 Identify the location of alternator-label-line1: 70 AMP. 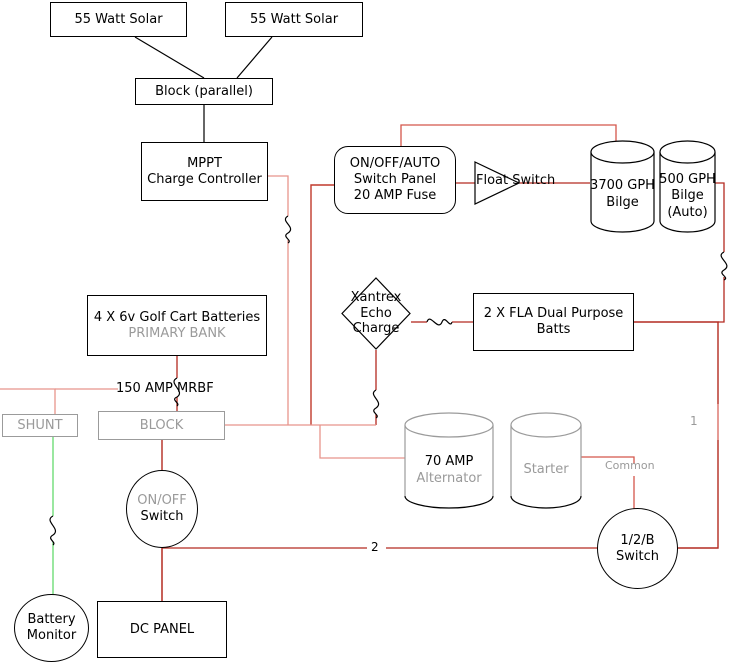
(449, 462).